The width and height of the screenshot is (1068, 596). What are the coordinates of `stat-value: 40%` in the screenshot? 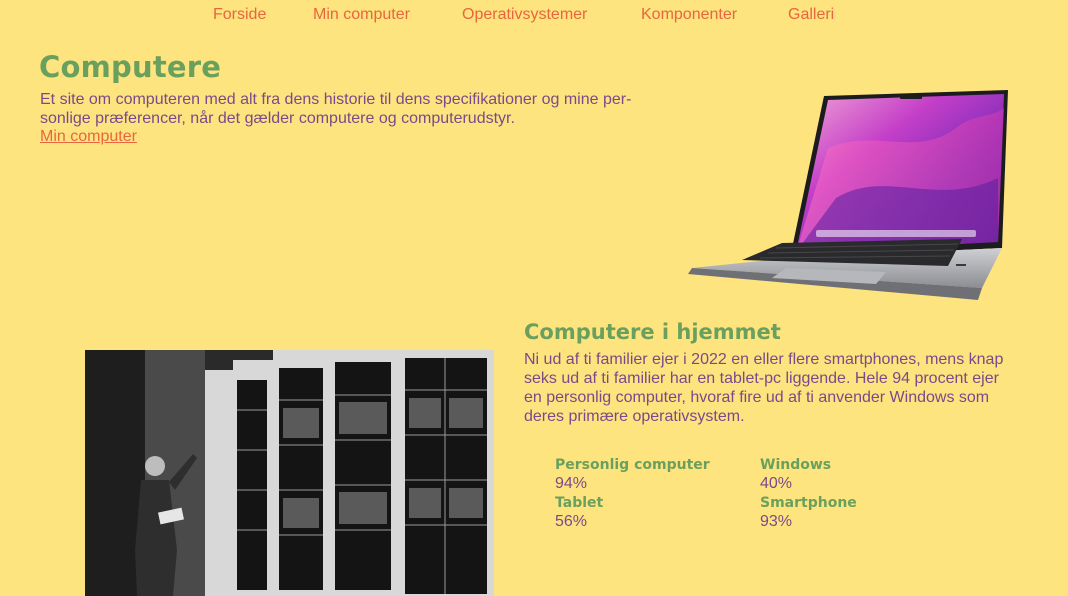 It's located at (776, 483).